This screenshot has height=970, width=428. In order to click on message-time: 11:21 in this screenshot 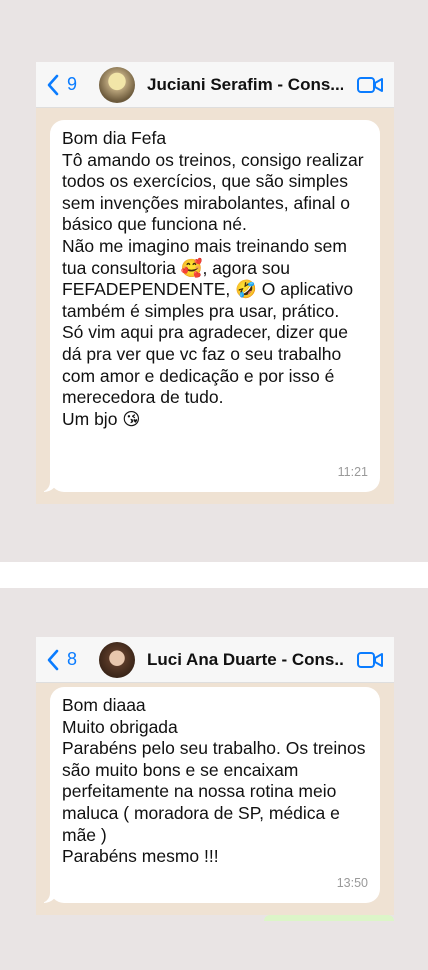, I will do `click(352, 472)`.